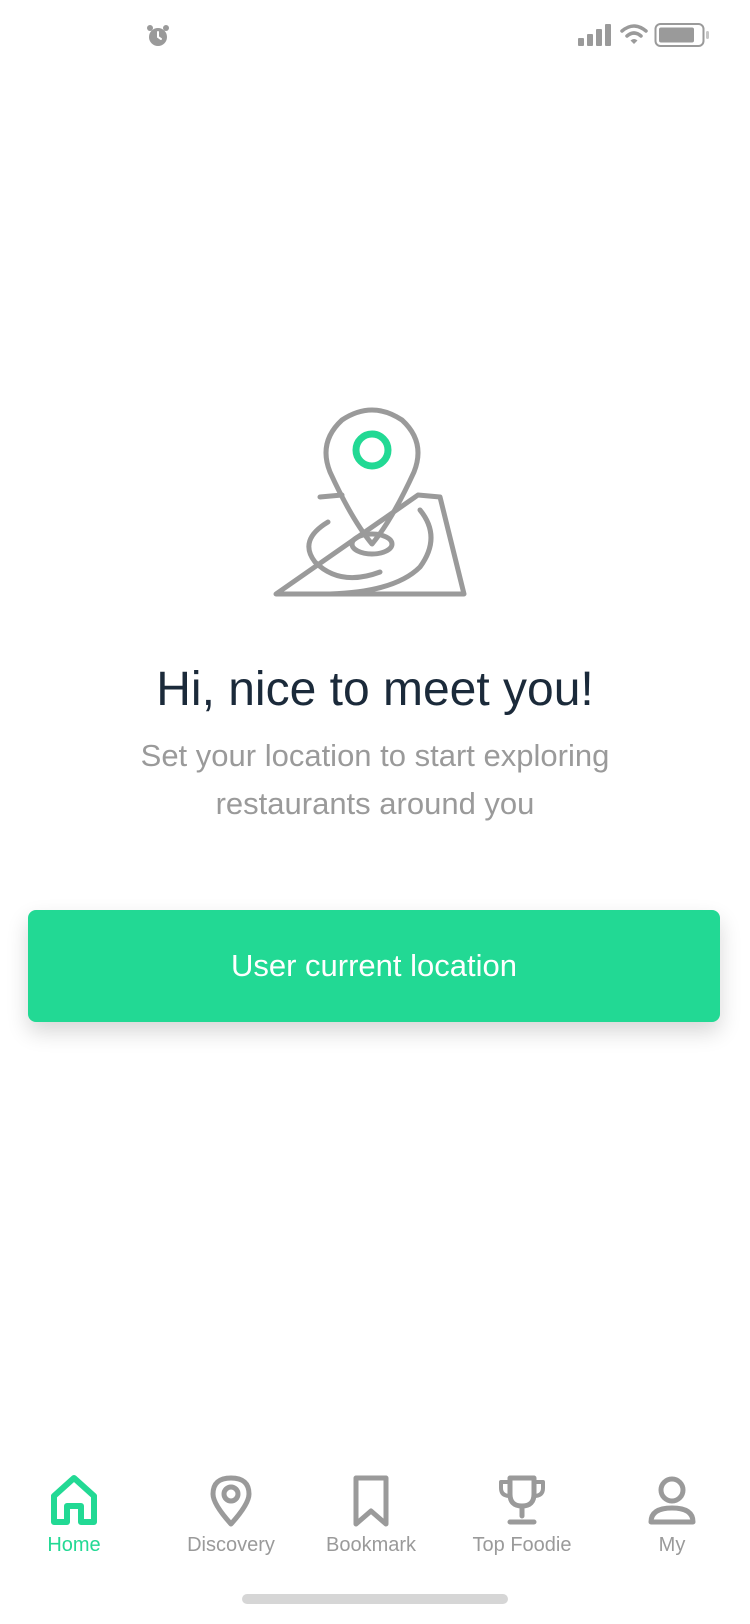 Image resolution: width=750 pixels, height=1624 pixels. I want to click on tab-my: My, so click(672, 1525).